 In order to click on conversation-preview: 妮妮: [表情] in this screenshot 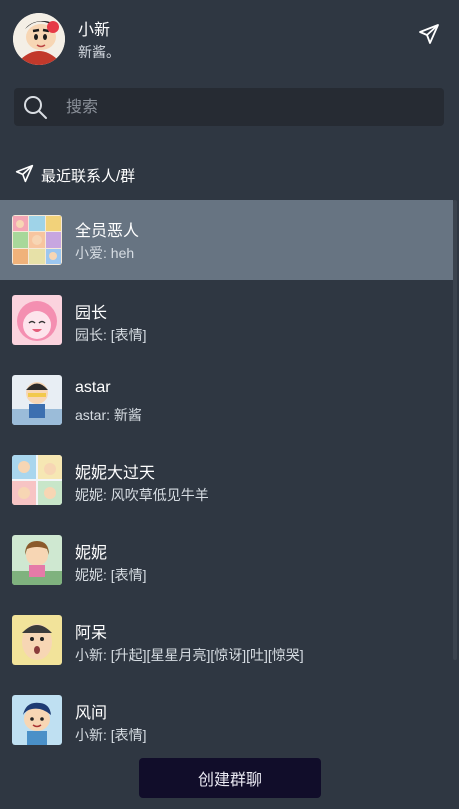, I will do `click(111, 575)`.